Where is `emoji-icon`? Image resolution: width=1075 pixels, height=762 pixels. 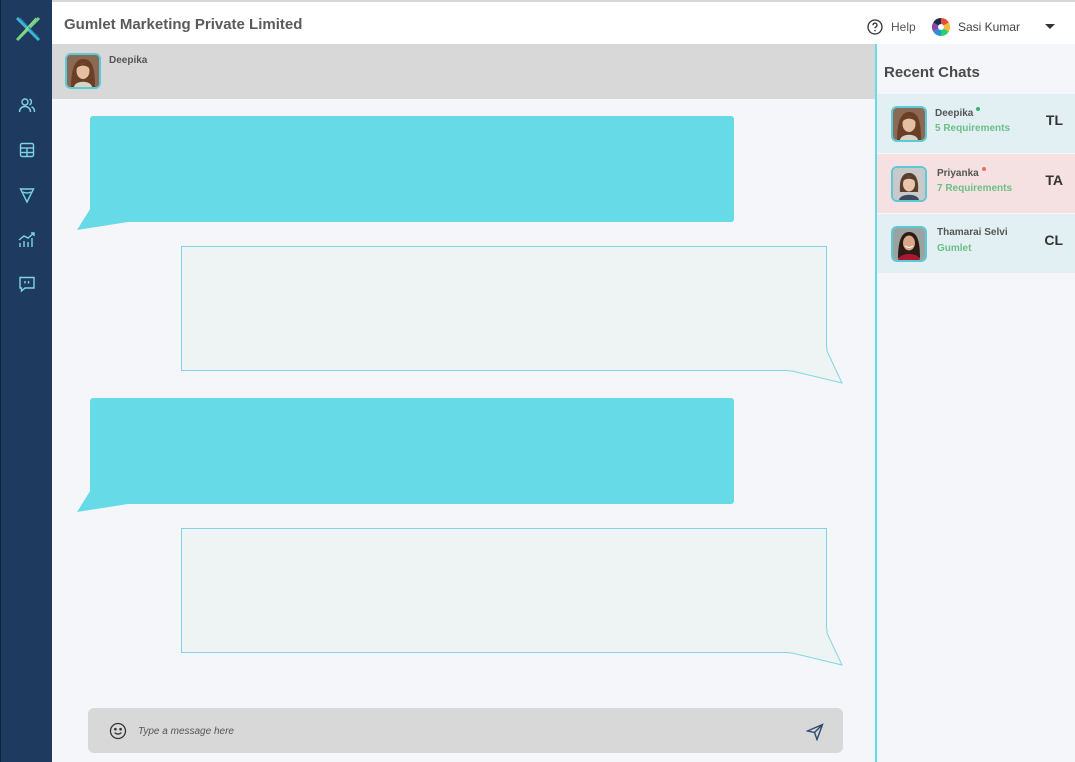
emoji-icon is located at coordinates (118, 733).